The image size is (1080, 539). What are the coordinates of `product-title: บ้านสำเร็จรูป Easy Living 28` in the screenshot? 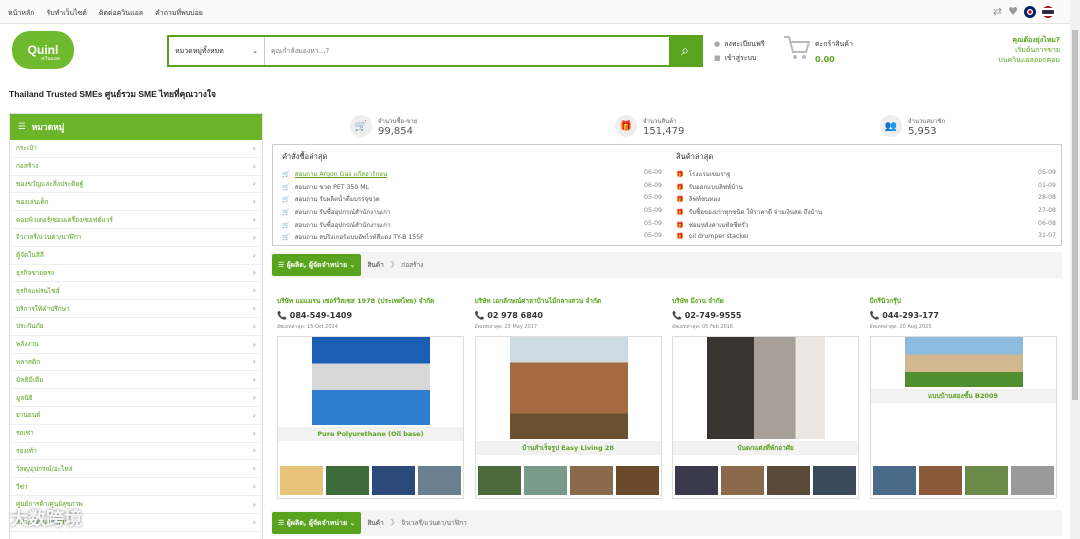 It's located at (568, 448).